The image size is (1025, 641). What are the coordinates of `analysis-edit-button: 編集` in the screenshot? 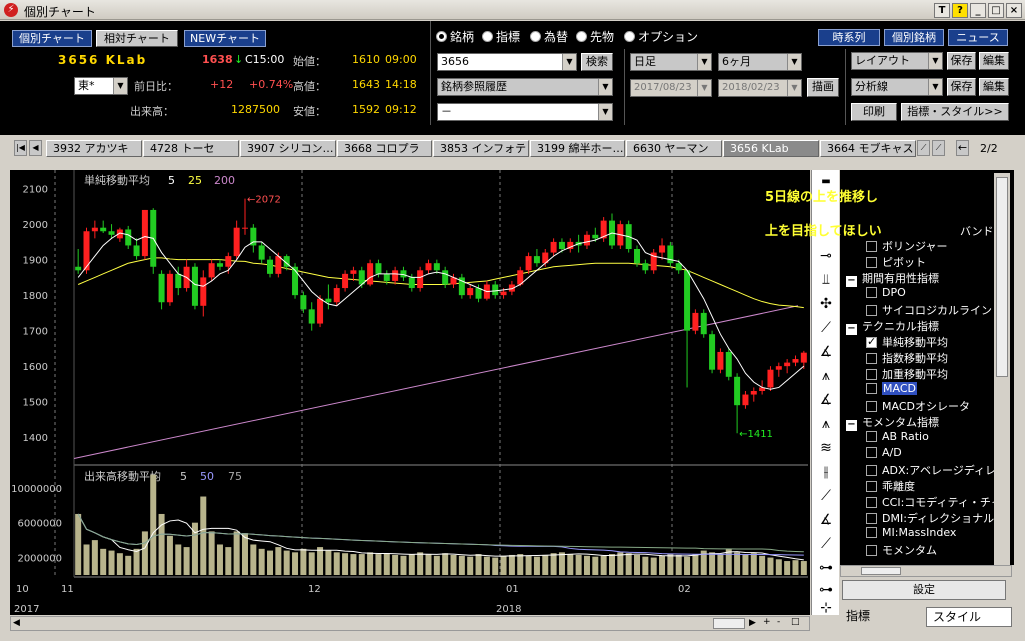 It's located at (994, 87).